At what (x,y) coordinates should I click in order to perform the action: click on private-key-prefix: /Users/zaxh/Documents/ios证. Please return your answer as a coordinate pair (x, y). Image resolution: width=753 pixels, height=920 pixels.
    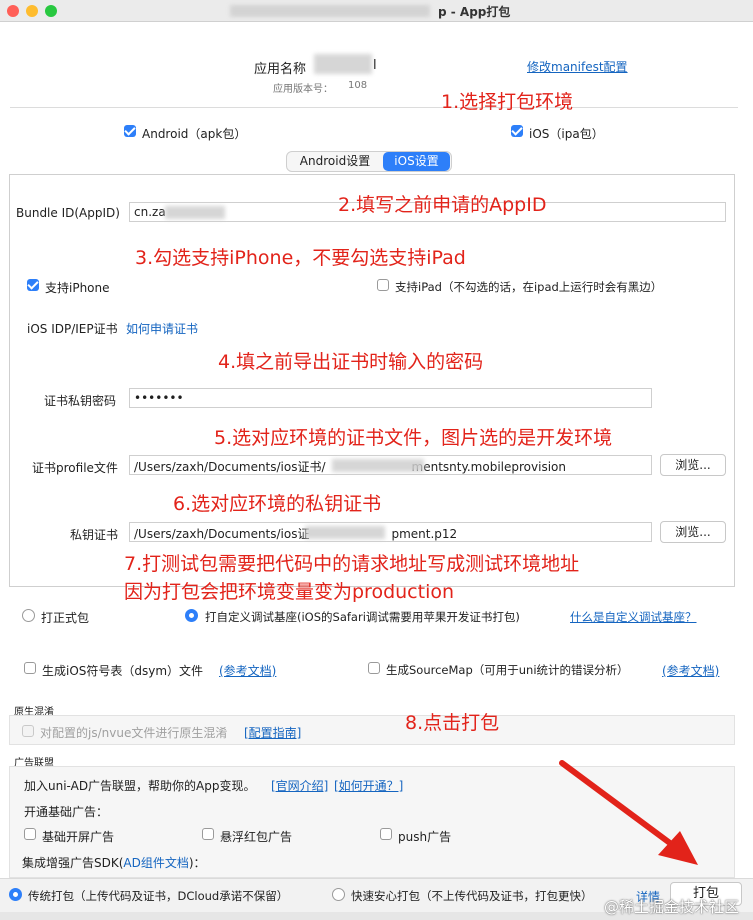
    Looking at the image, I should click on (222, 534).